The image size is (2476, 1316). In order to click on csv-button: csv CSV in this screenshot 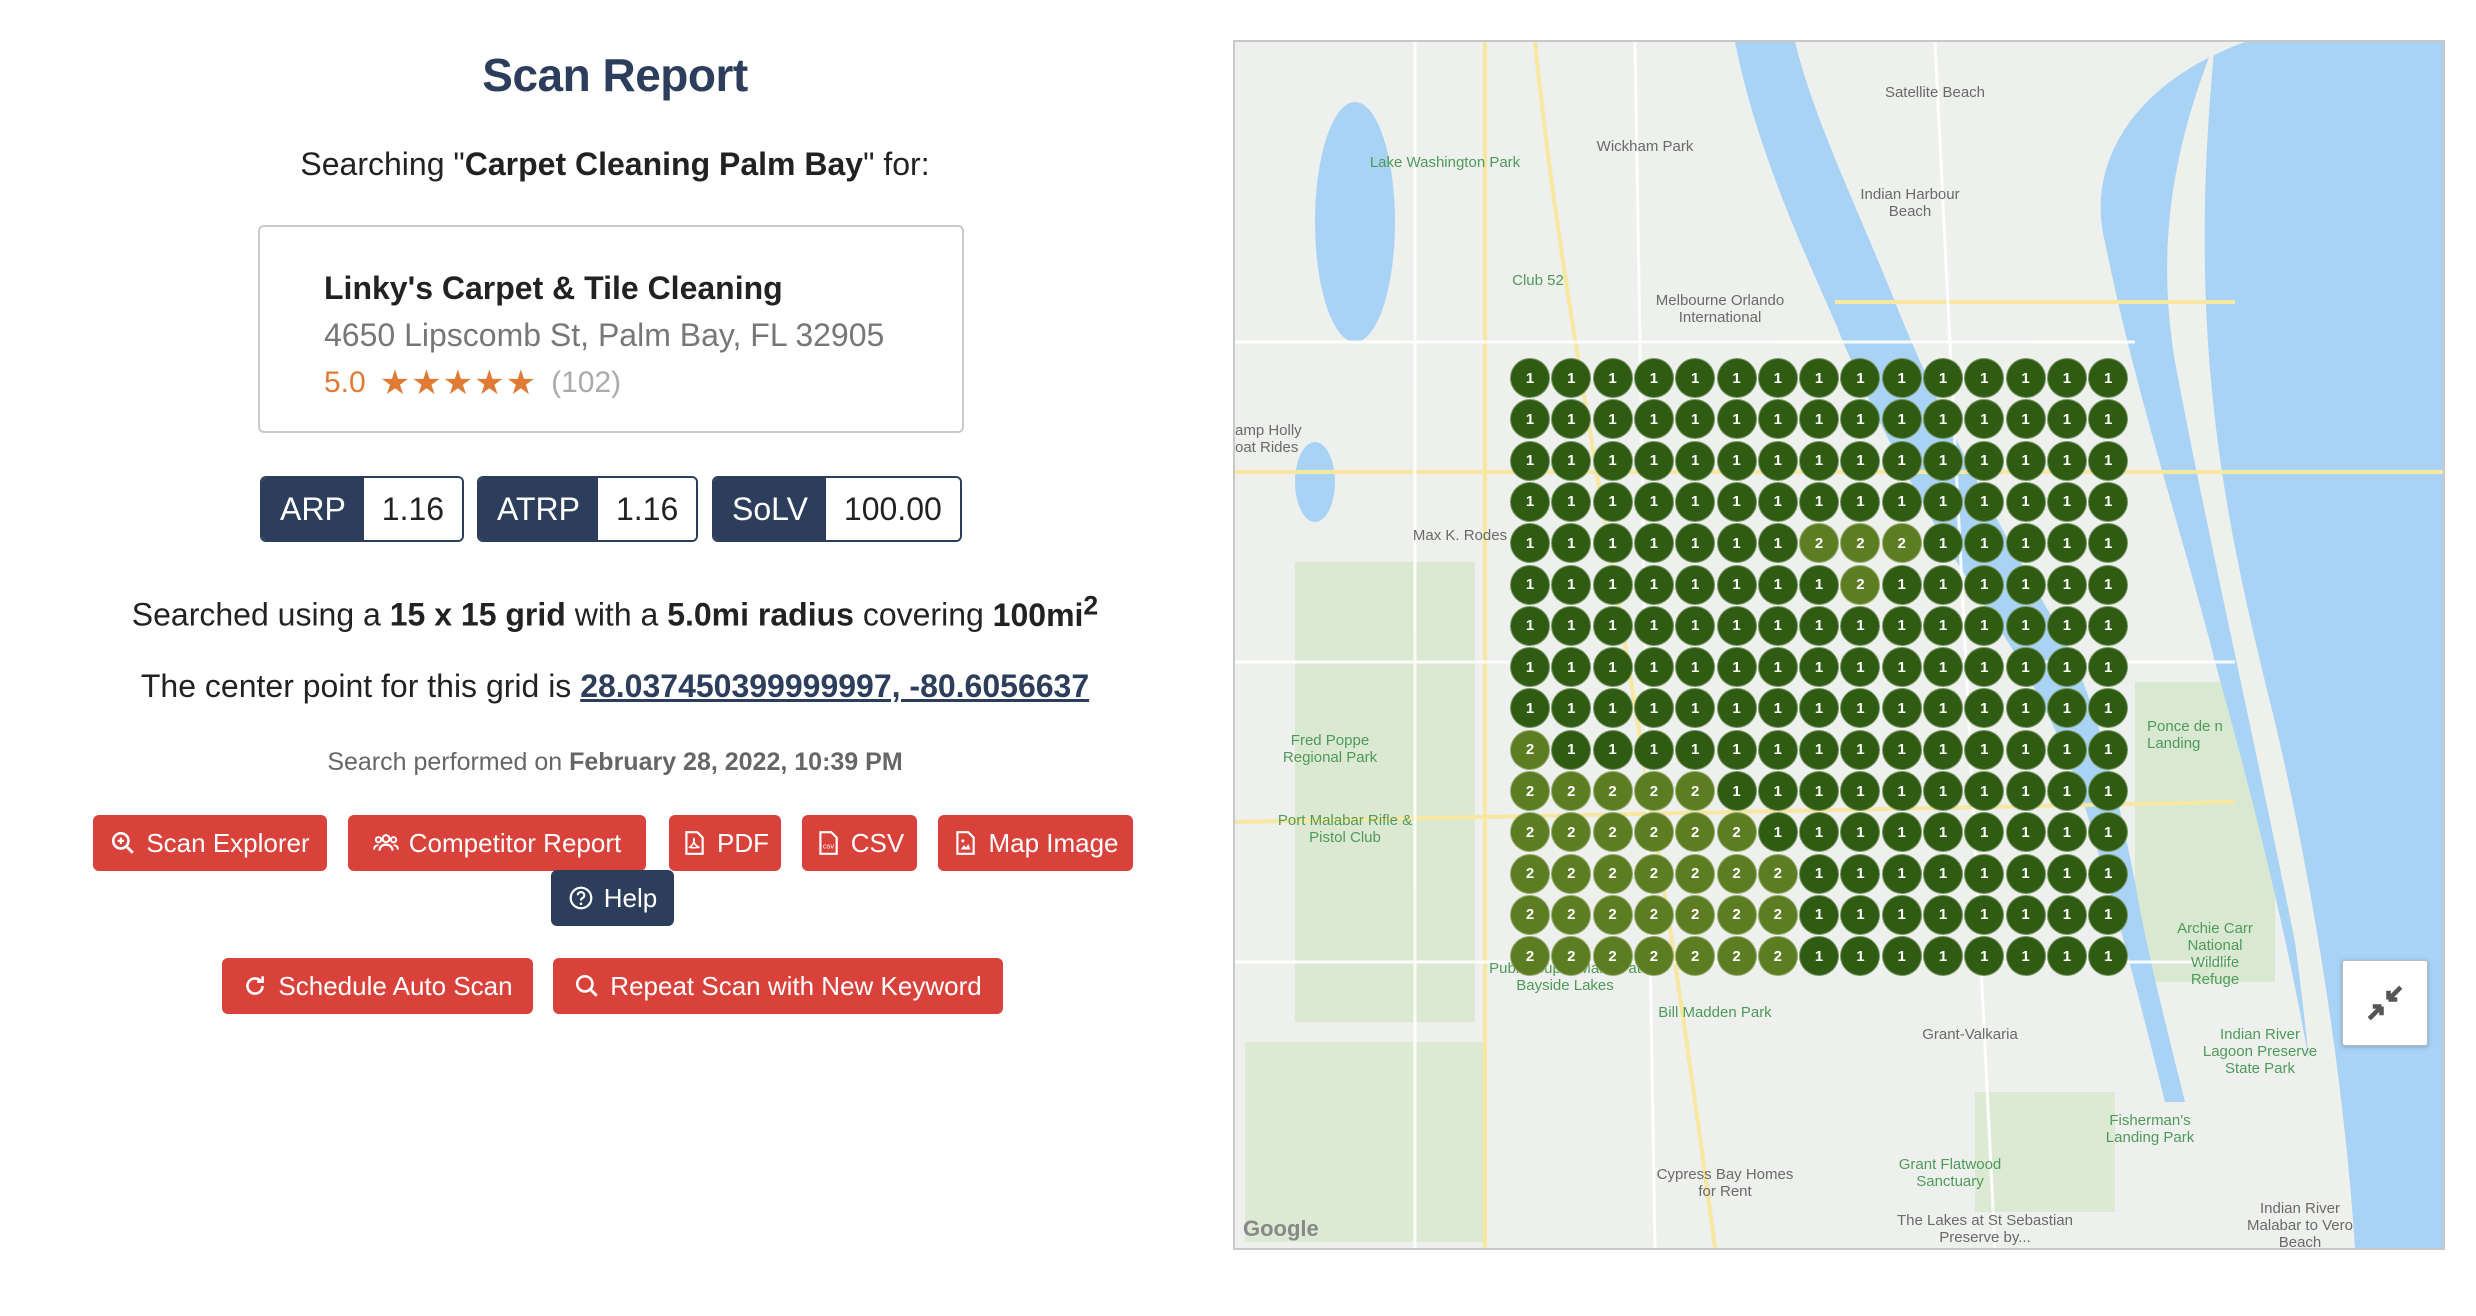, I will do `click(859, 843)`.